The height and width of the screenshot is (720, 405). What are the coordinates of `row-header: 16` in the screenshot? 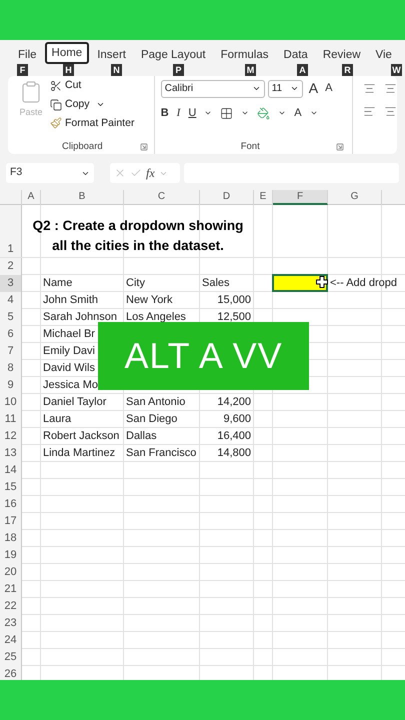 It's located at (11, 504).